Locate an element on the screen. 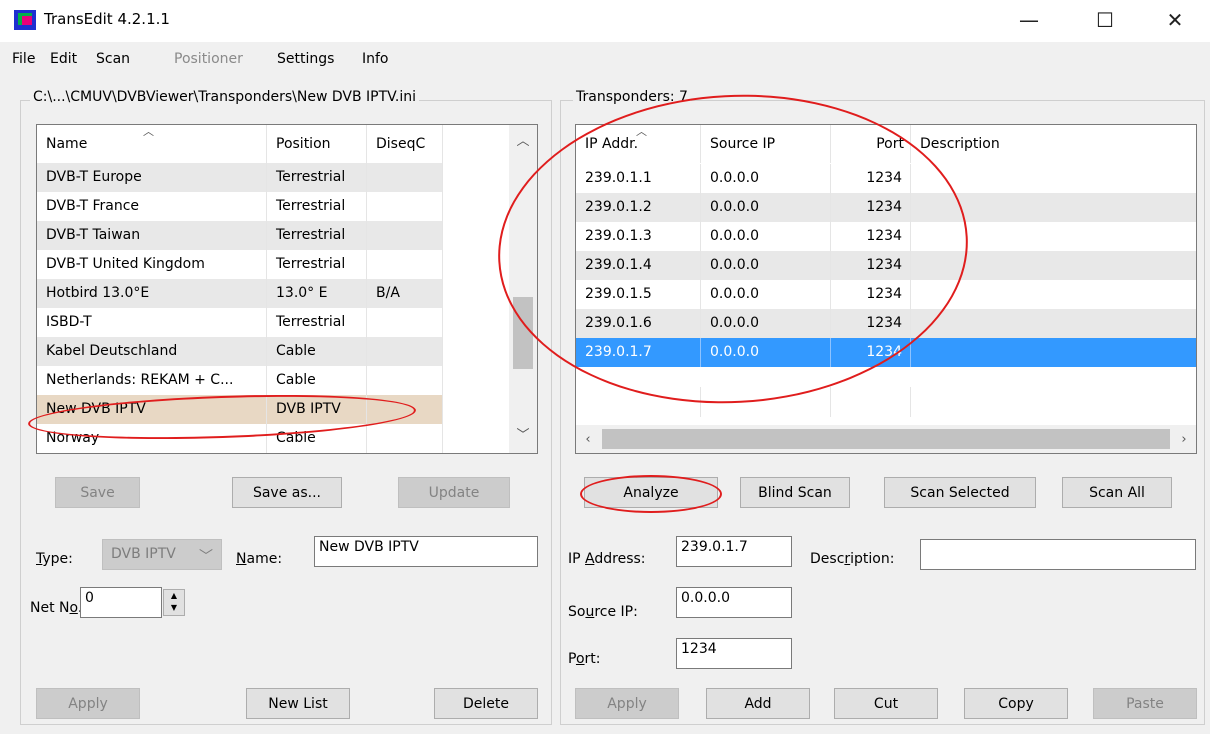 This screenshot has width=1210, height=734. sort-up-icon: ︿ is located at coordinates (641, 131).